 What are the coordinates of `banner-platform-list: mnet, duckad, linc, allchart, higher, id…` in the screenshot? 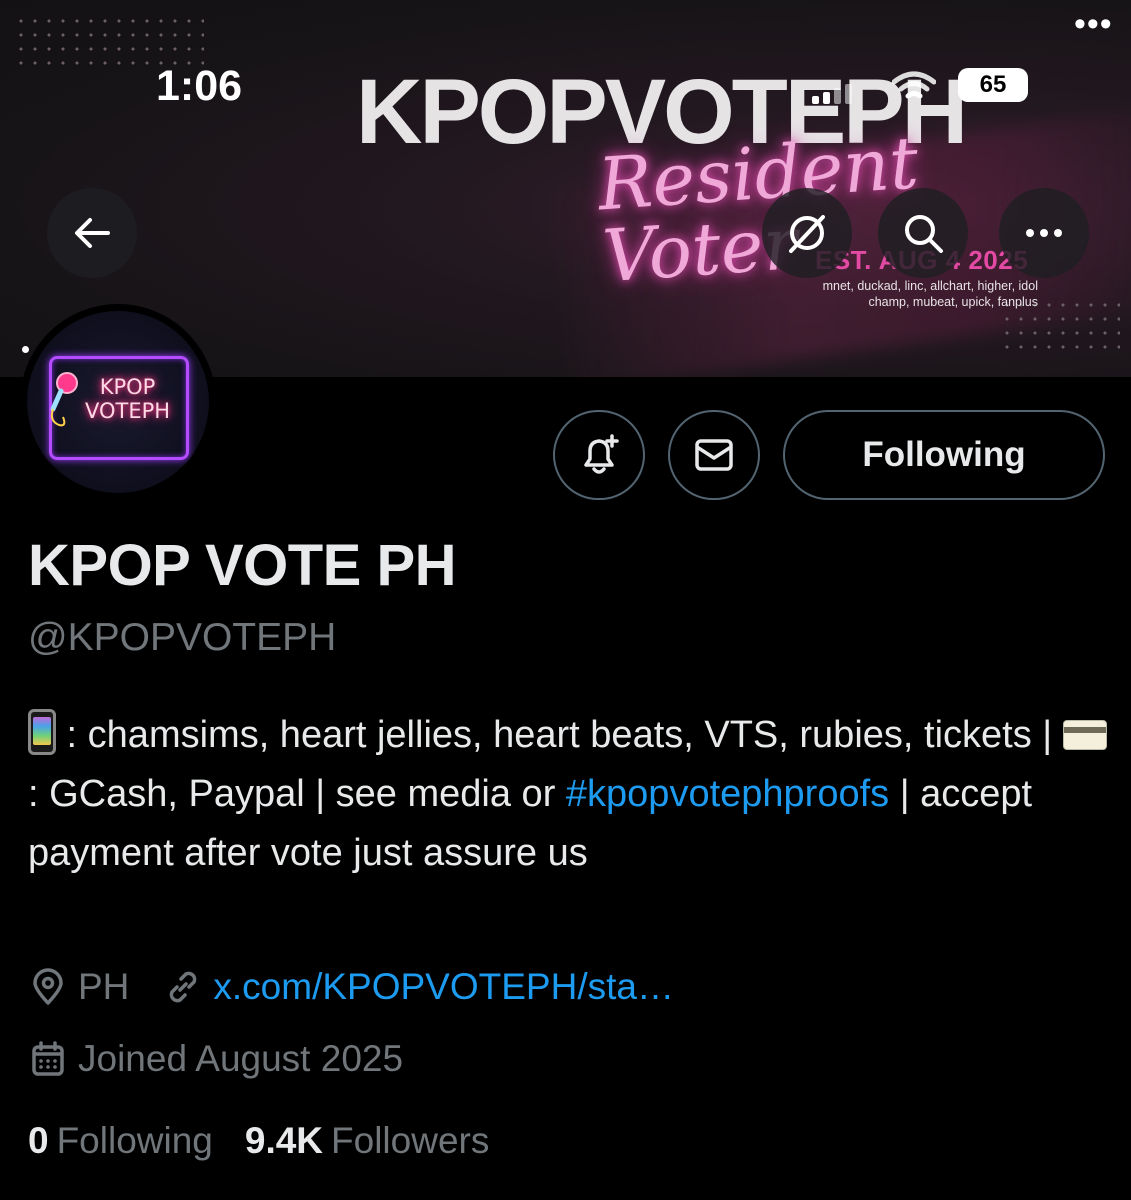 It's located at (928, 294).